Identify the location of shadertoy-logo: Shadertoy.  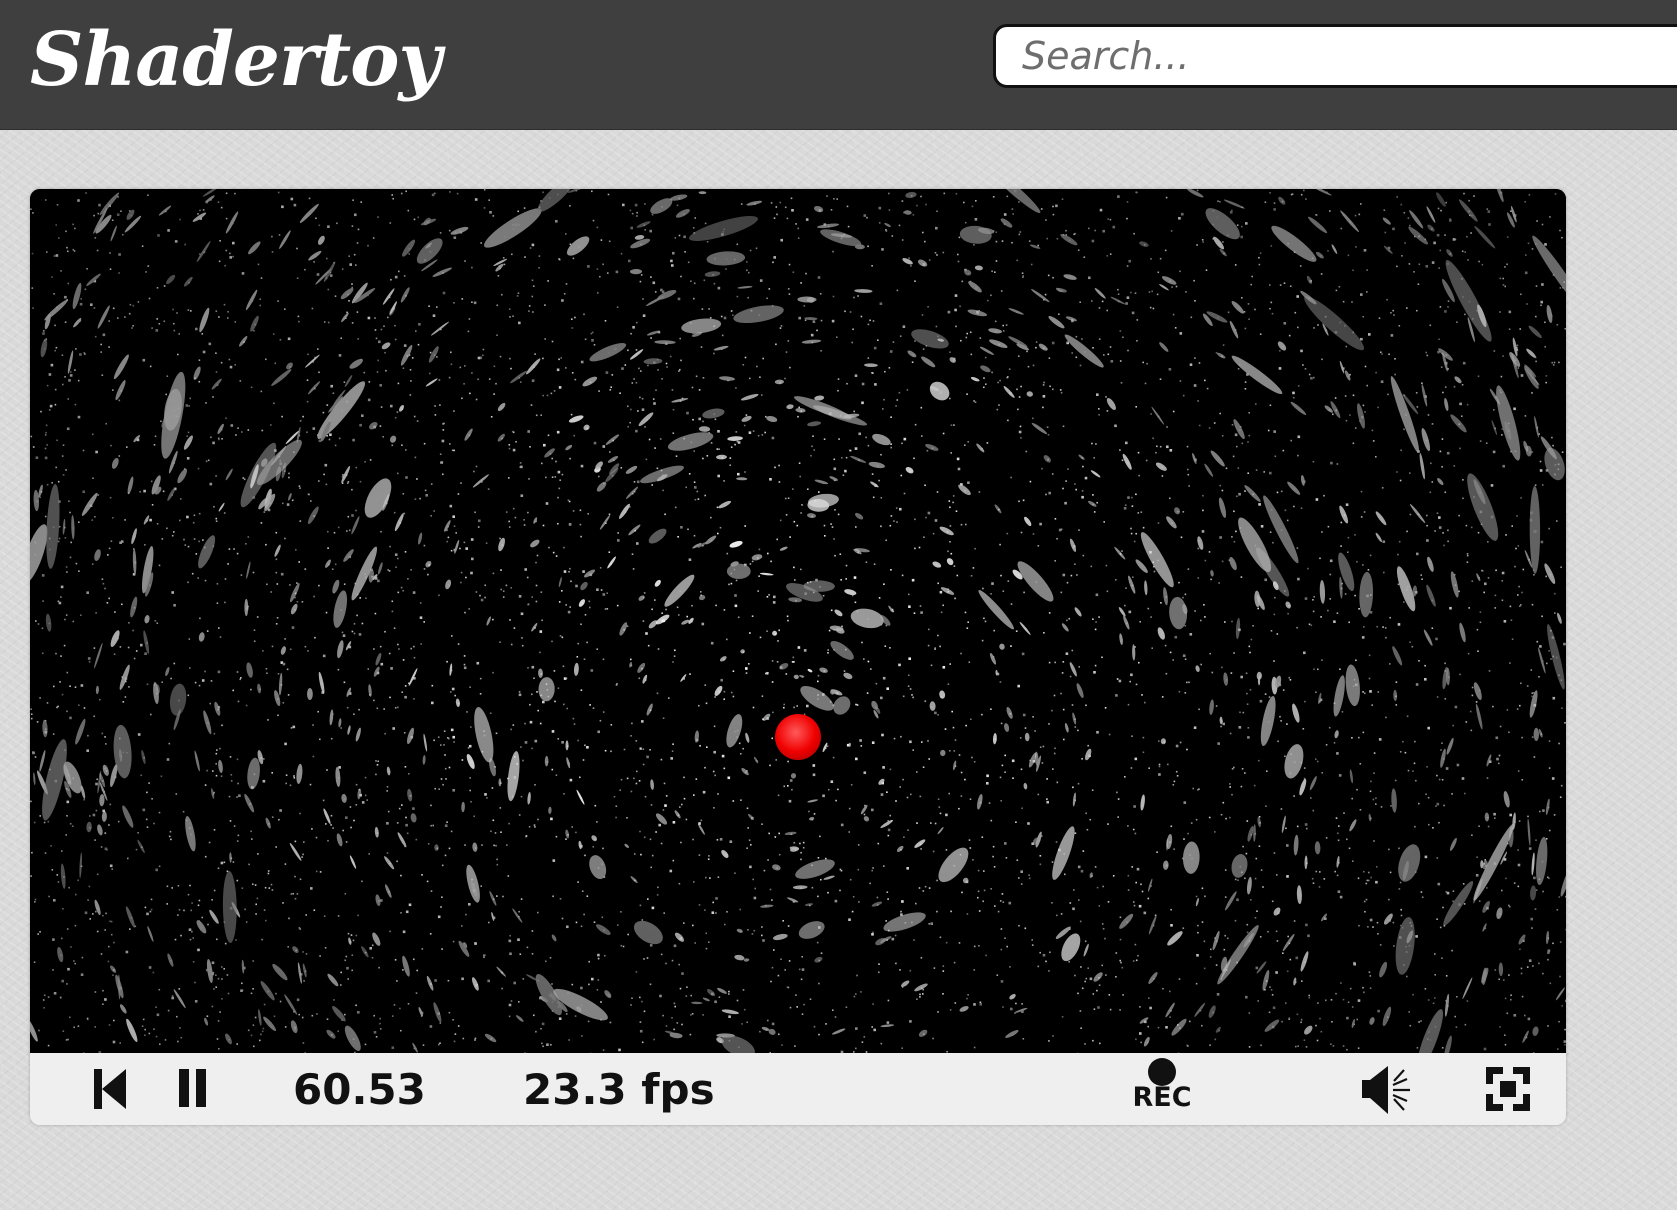
(236, 60).